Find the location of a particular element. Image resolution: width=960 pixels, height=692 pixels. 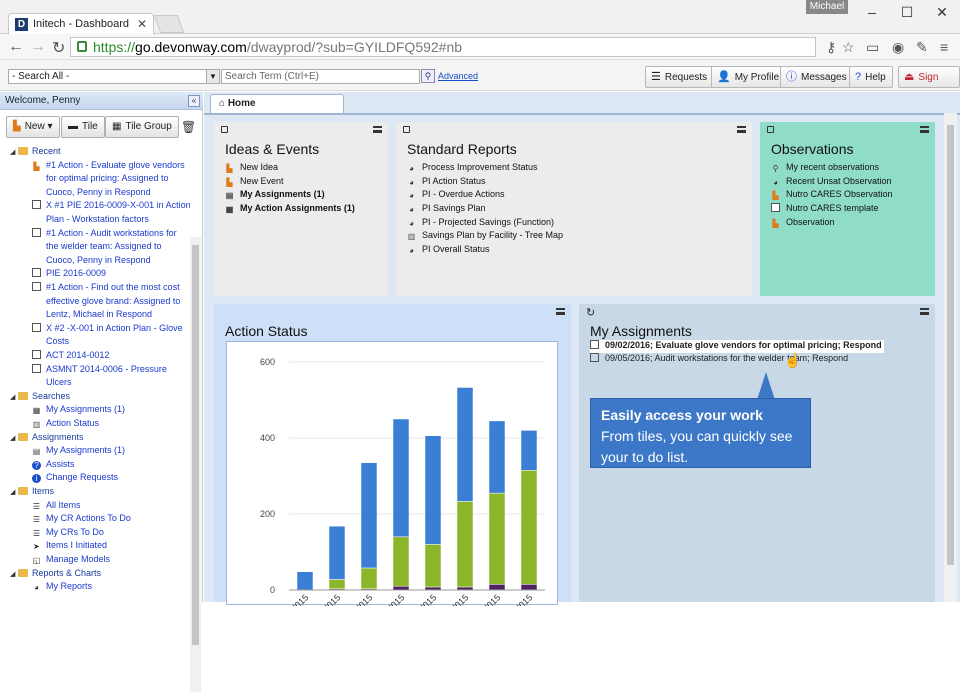

new-tab-button is located at coordinates (169, 24).